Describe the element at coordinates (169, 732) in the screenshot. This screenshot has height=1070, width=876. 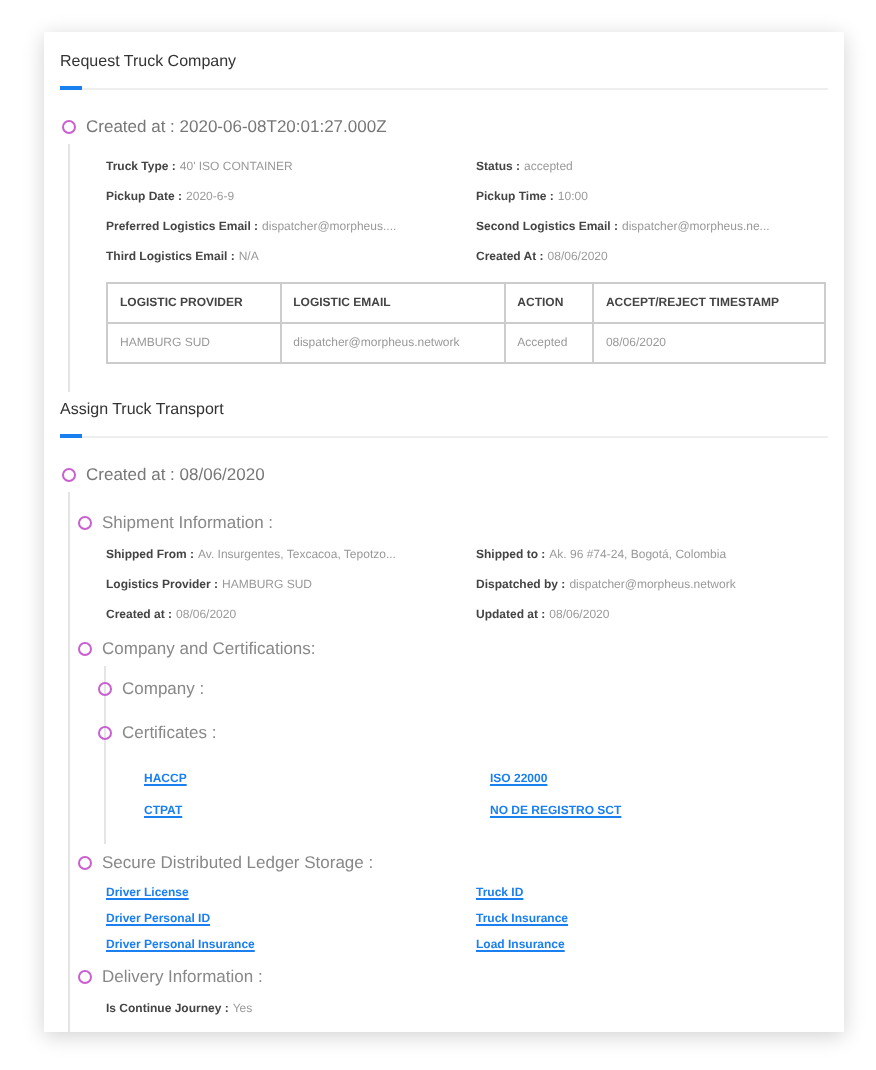
I see `subgroup-heading: Certificates :` at that location.